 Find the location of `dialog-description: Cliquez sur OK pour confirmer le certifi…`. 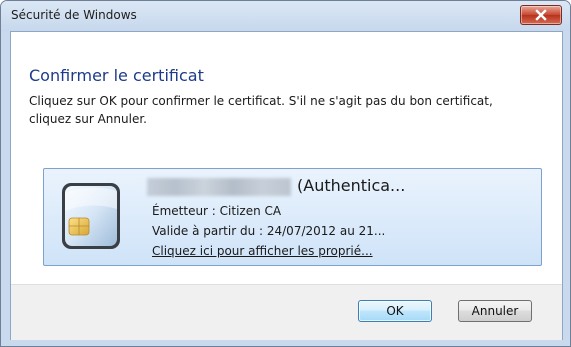

dialog-description: Cliquez sur OK pour confirmer le certifi… is located at coordinates (261, 110).